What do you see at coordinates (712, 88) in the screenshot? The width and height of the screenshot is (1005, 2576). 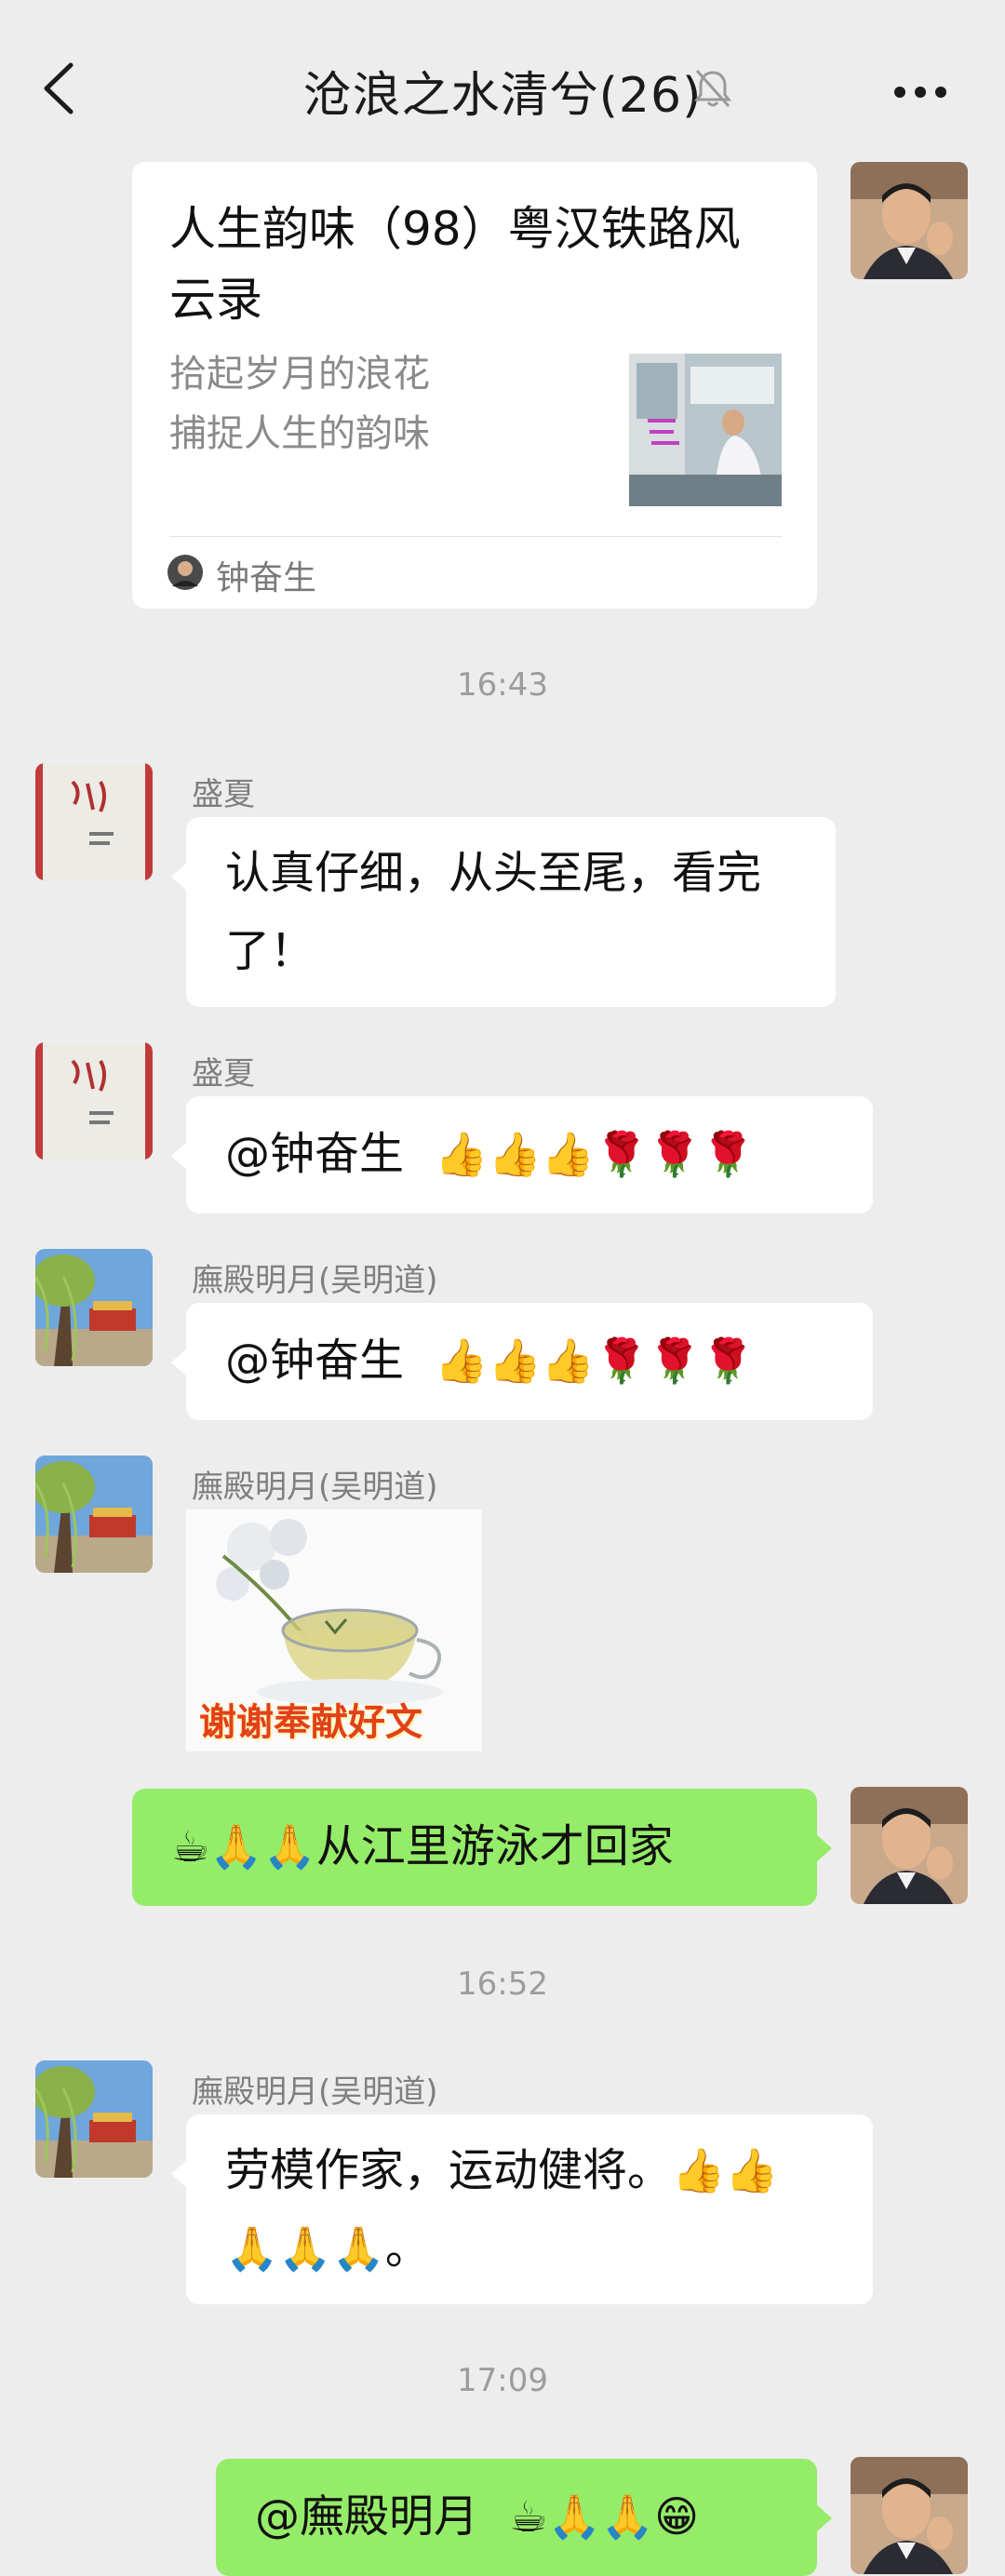 I see `mute-bell-icon` at bounding box center [712, 88].